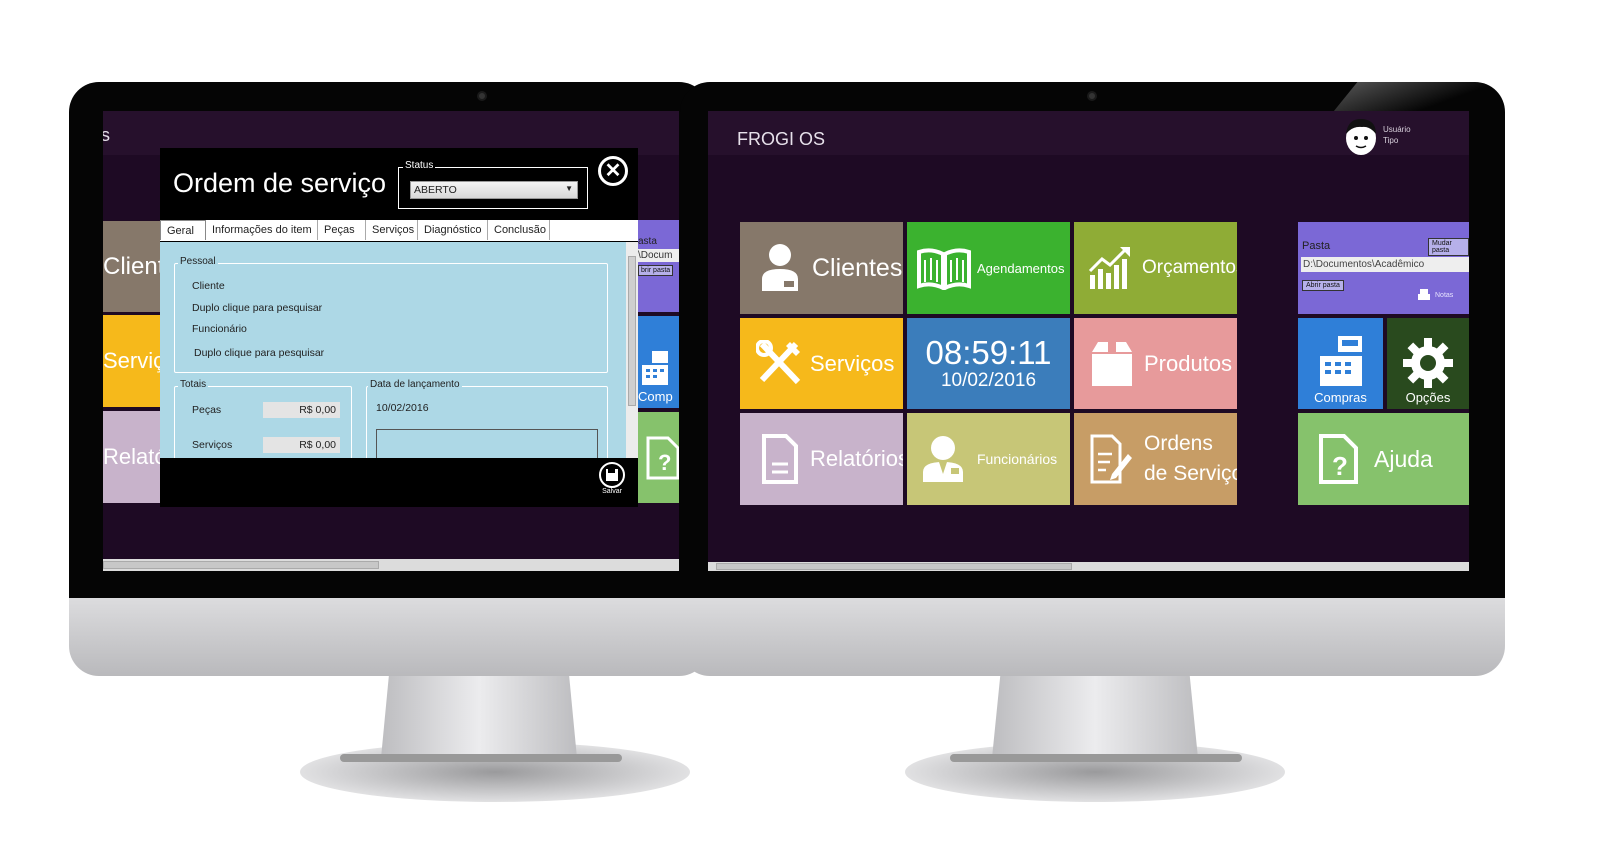 The height and width of the screenshot is (846, 1597). What do you see at coordinates (1096, 758) in the screenshot?
I see `right-monitor-base` at bounding box center [1096, 758].